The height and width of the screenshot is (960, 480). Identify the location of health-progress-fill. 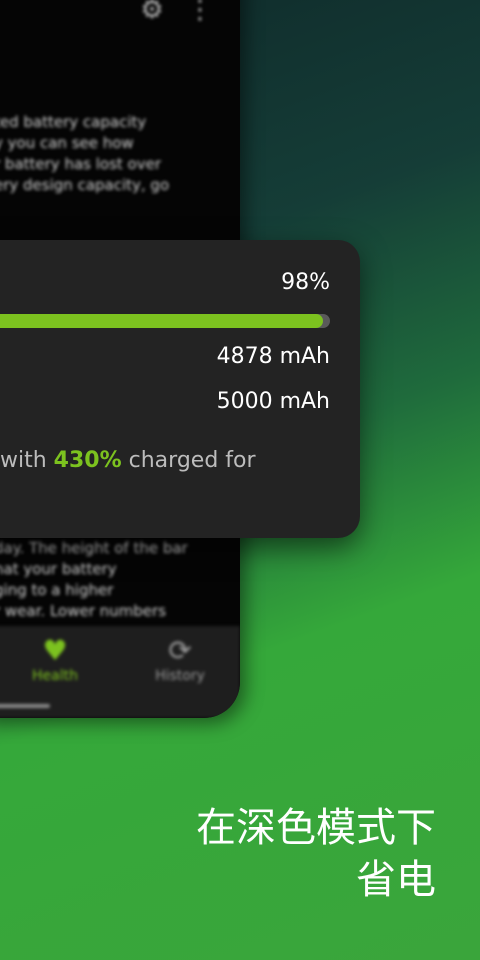
(161, 321).